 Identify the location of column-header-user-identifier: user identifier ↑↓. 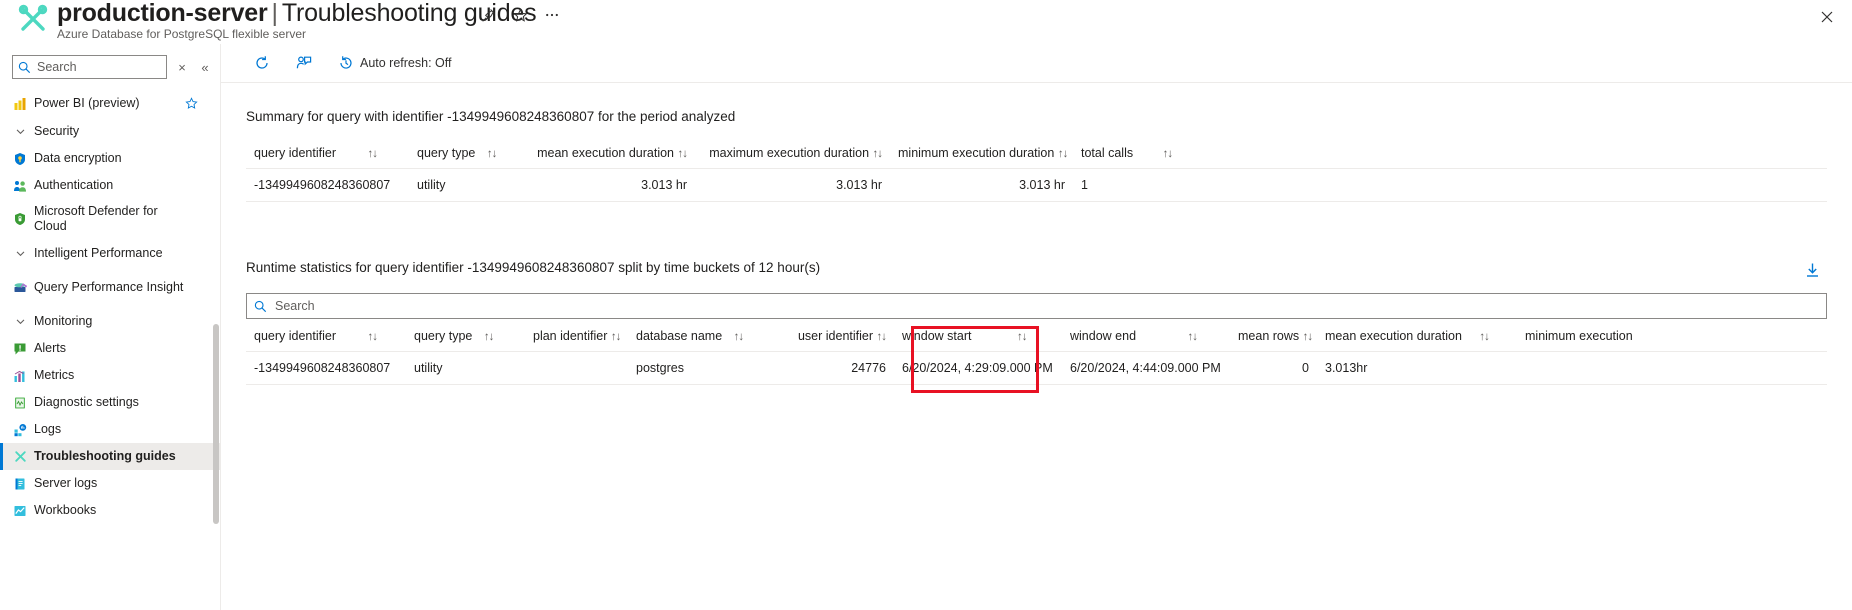
(830, 337).